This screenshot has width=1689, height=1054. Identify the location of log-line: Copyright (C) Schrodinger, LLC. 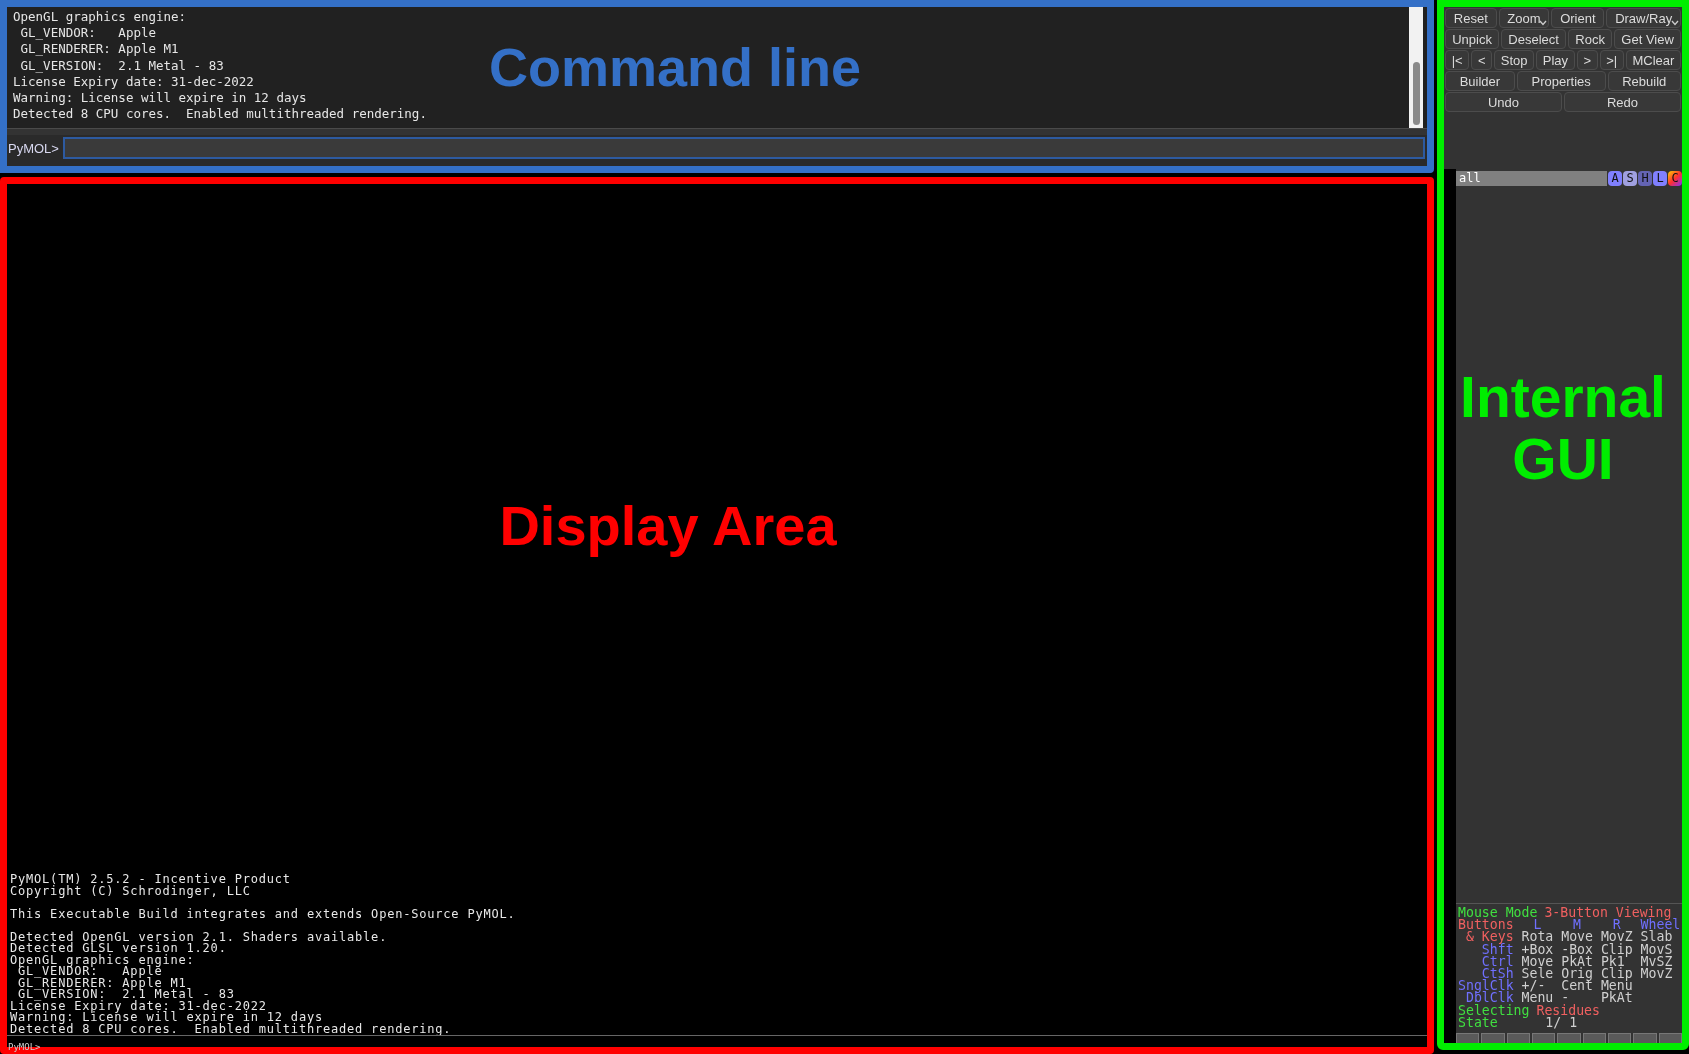
(130, 891).